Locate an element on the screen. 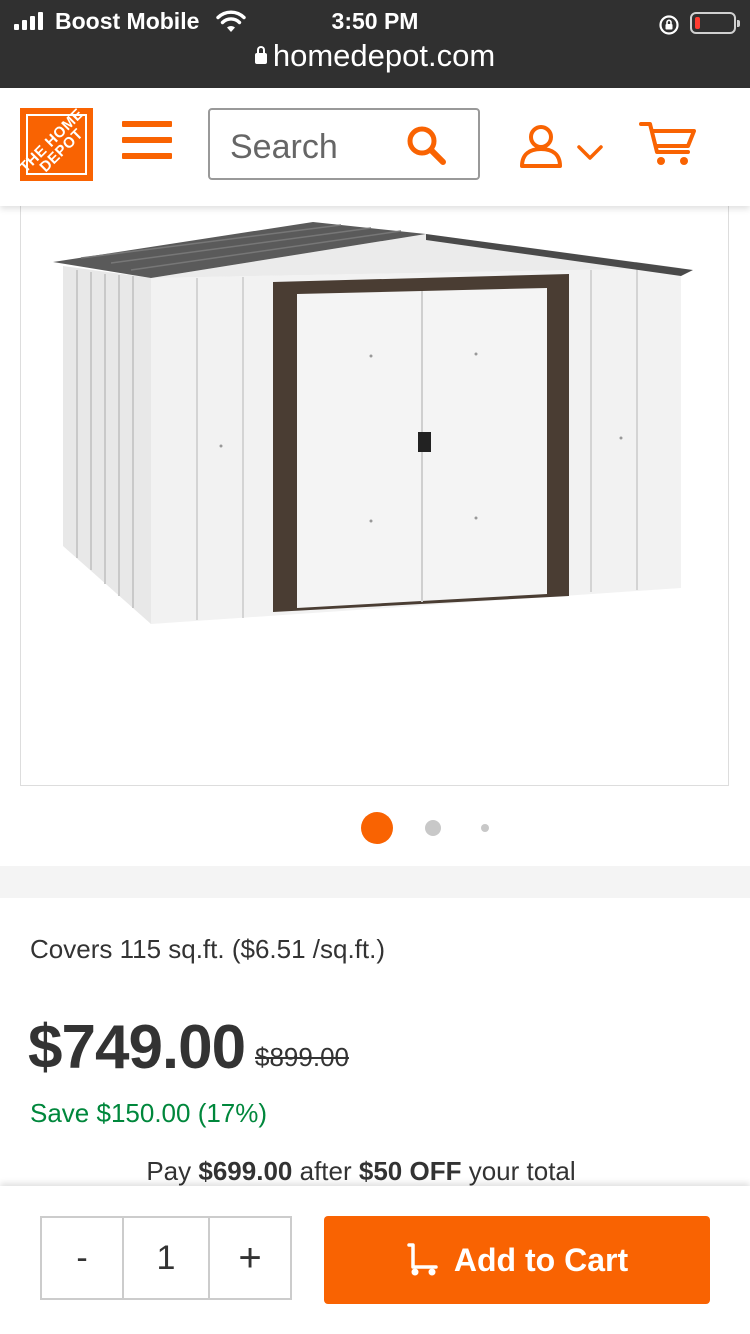 The width and height of the screenshot is (750, 1334). add-to-cart-button: Add to Cart is located at coordinates (517, 1260).